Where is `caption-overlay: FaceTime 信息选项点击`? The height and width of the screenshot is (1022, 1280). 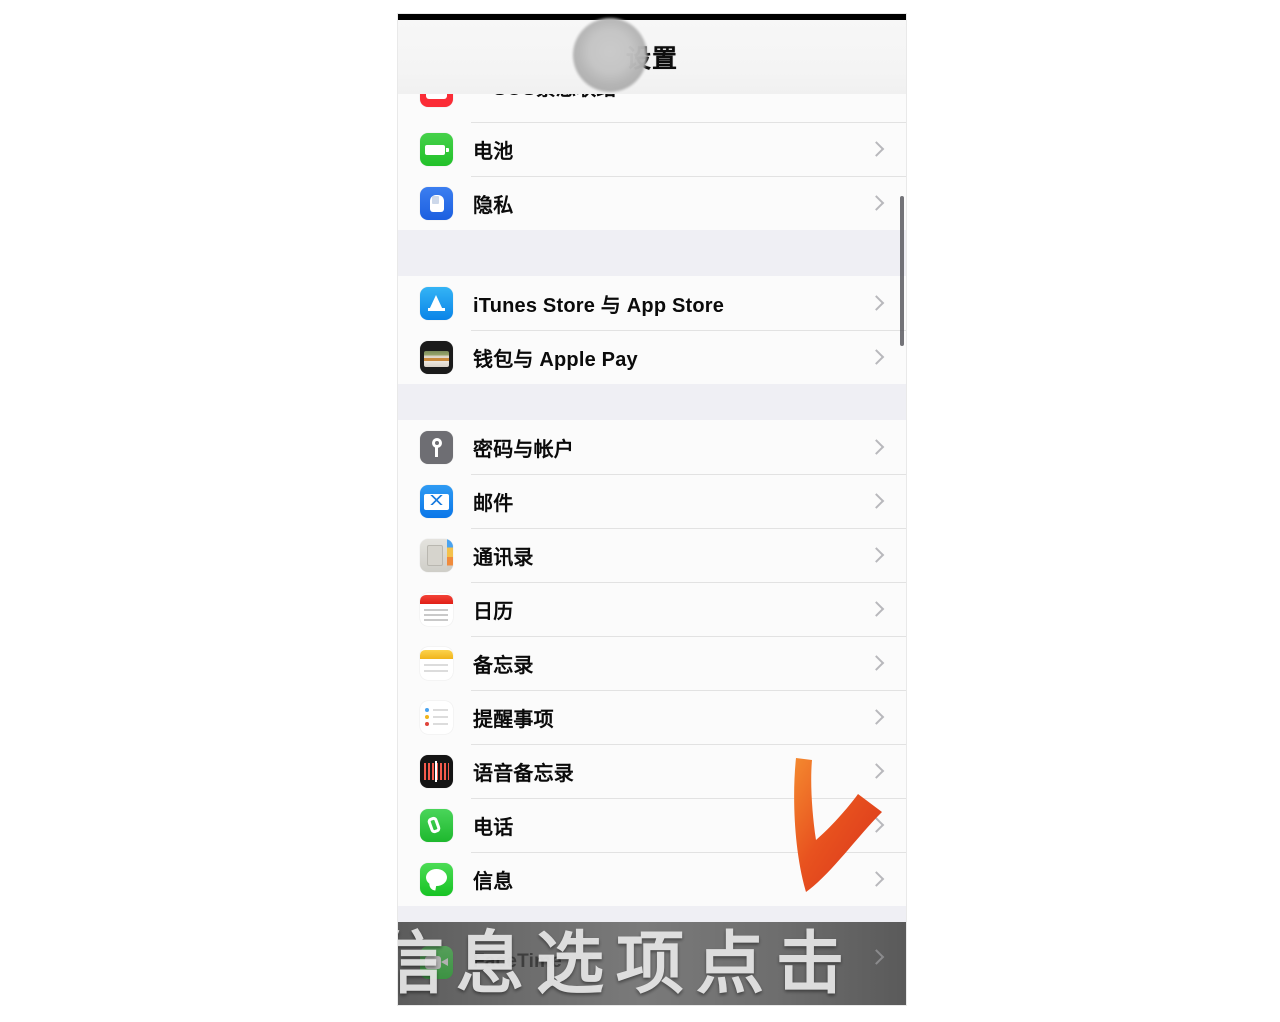 caption-overlay: FaceTime 信息选项点击 is located at coordinates (652, 963).